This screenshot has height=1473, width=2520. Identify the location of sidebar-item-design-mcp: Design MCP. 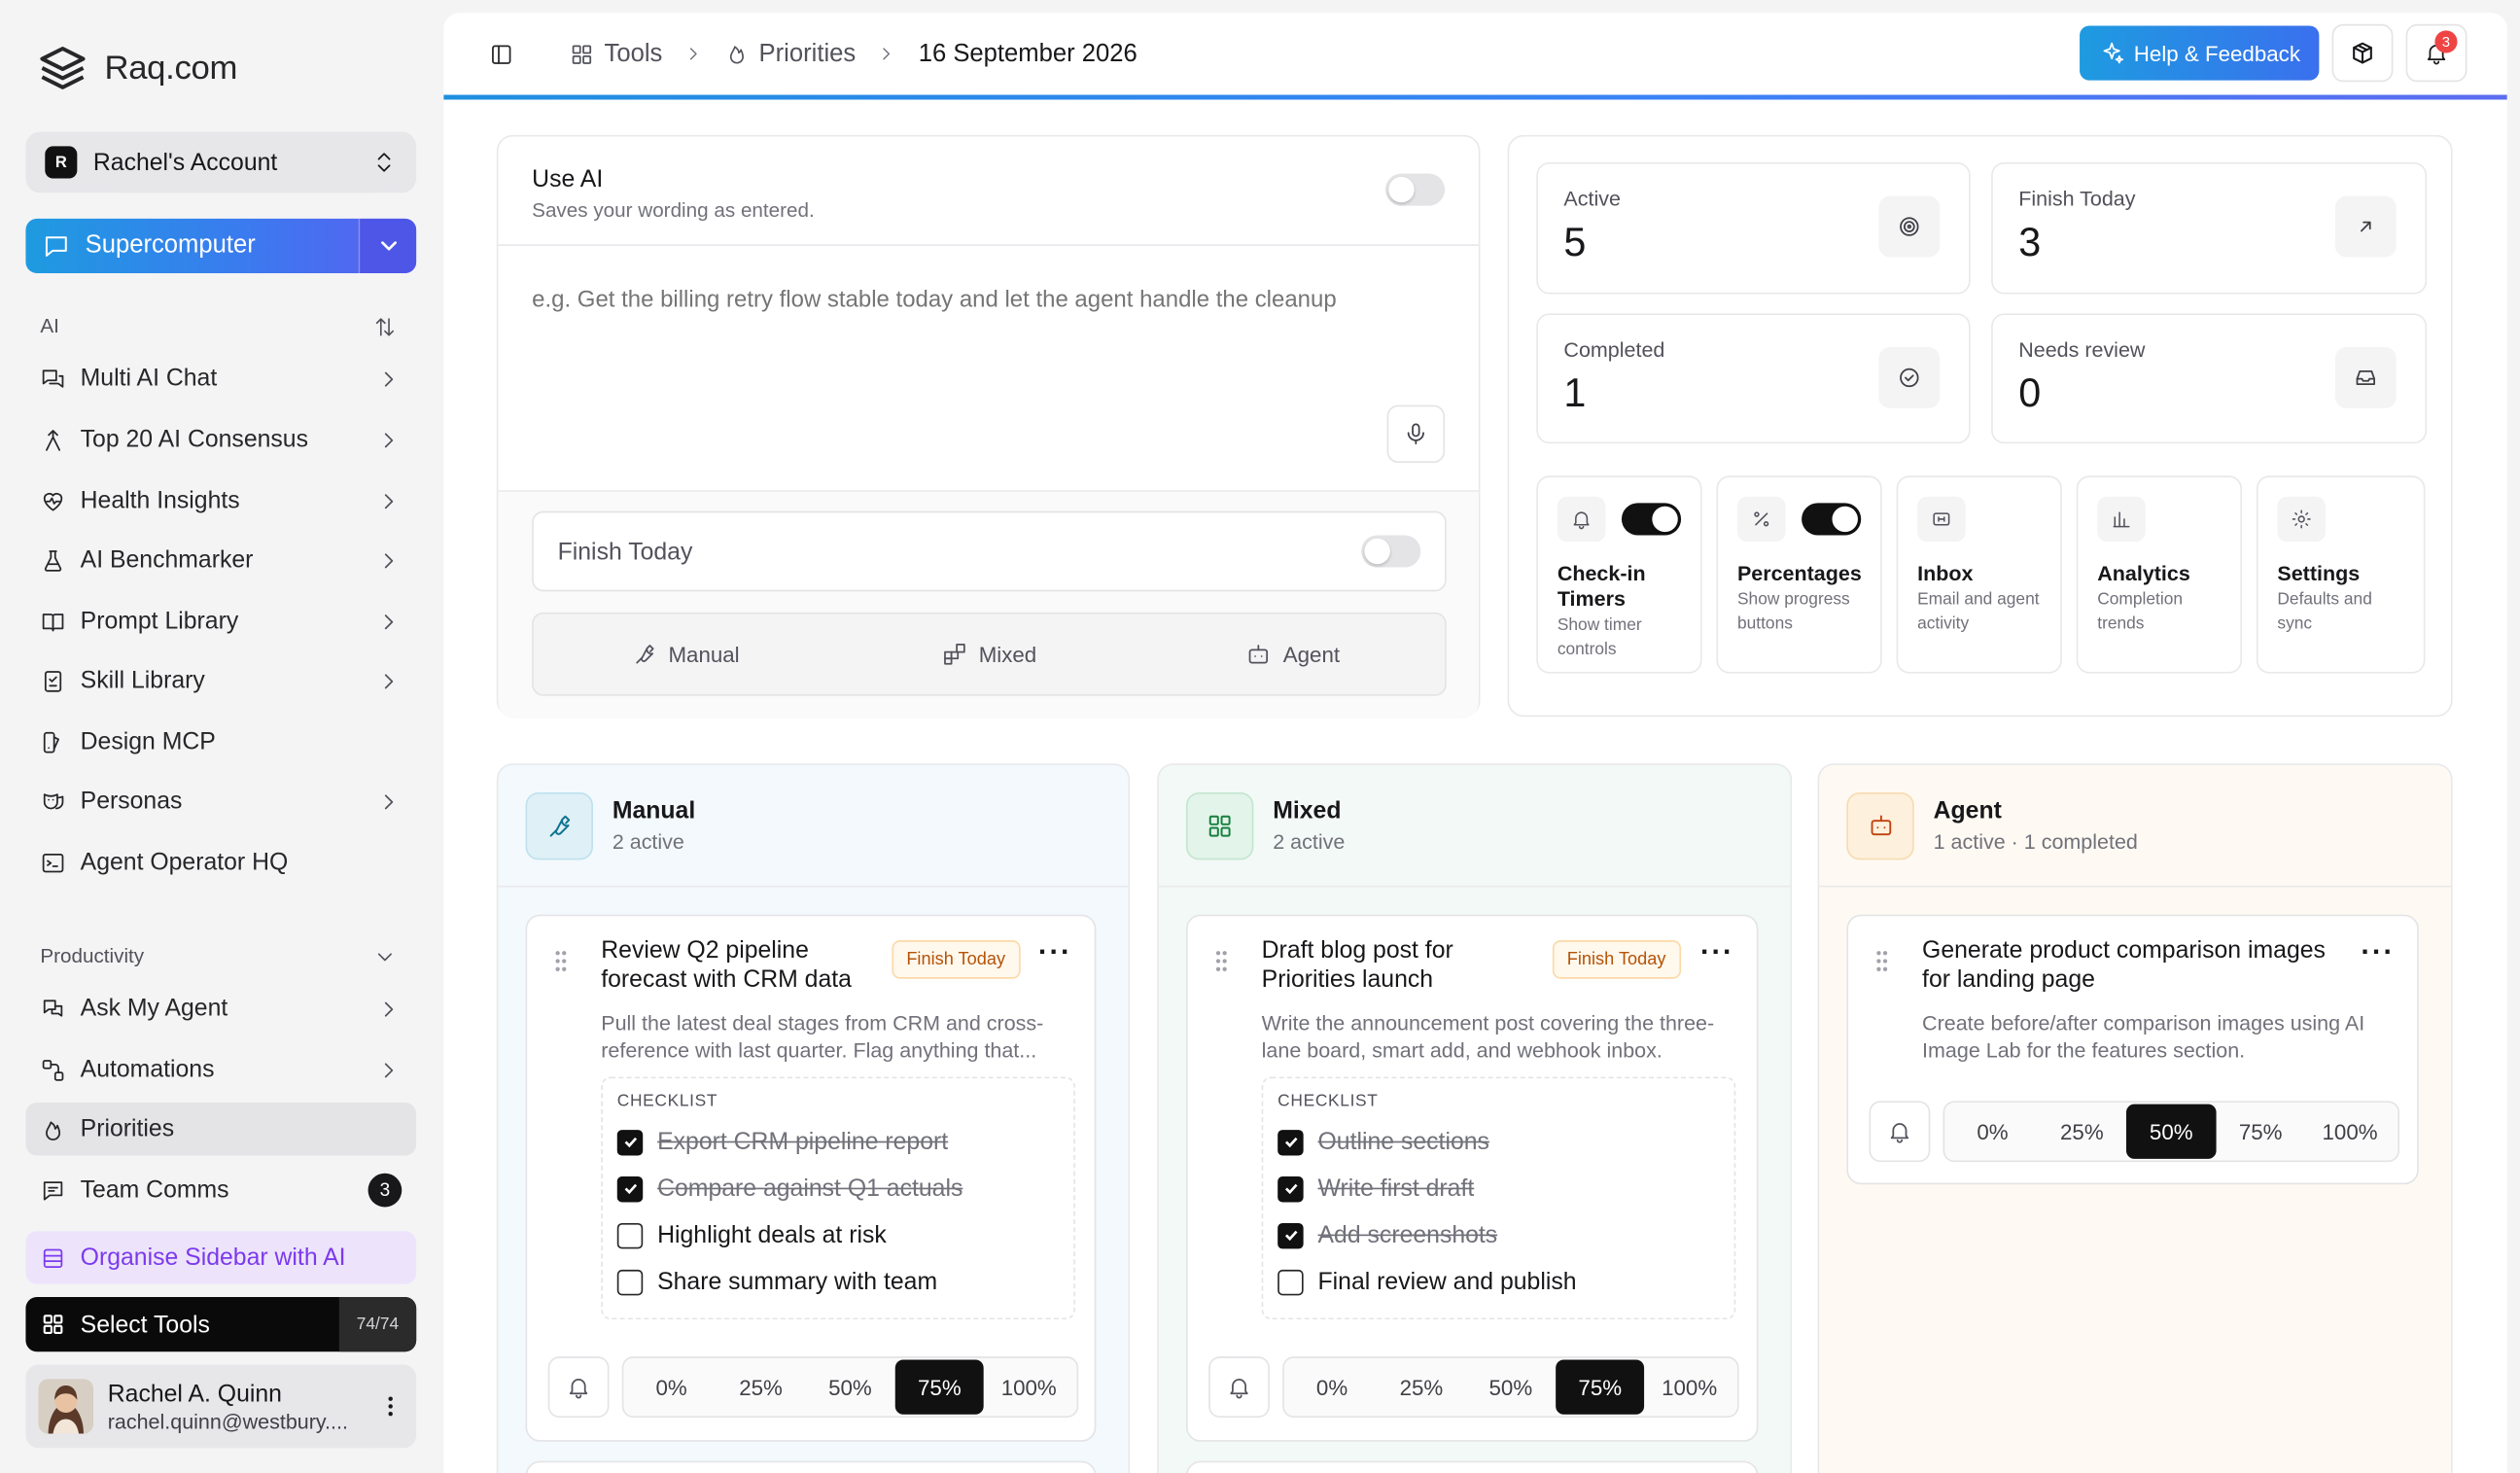
(220, 742).